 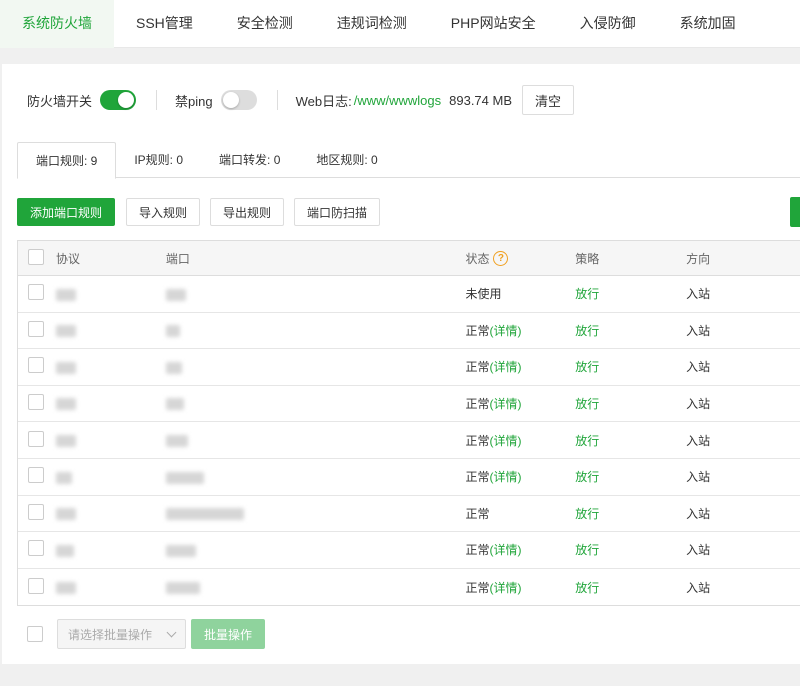 I want to click on firewall-toggle, so click(x=118, y=100).